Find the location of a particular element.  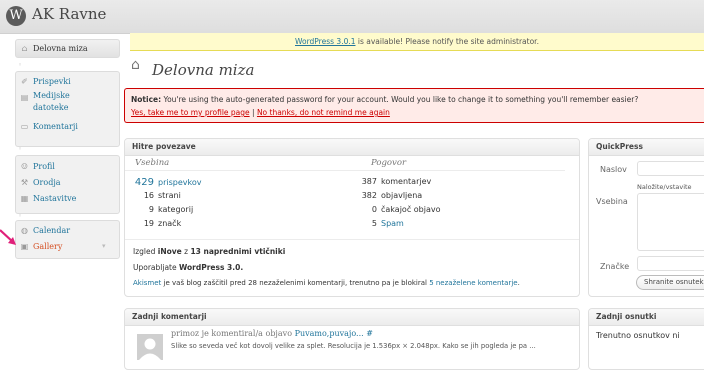

drafts-empty-text: Trenutno osnutkov ni is located at coordinates (638, 335).